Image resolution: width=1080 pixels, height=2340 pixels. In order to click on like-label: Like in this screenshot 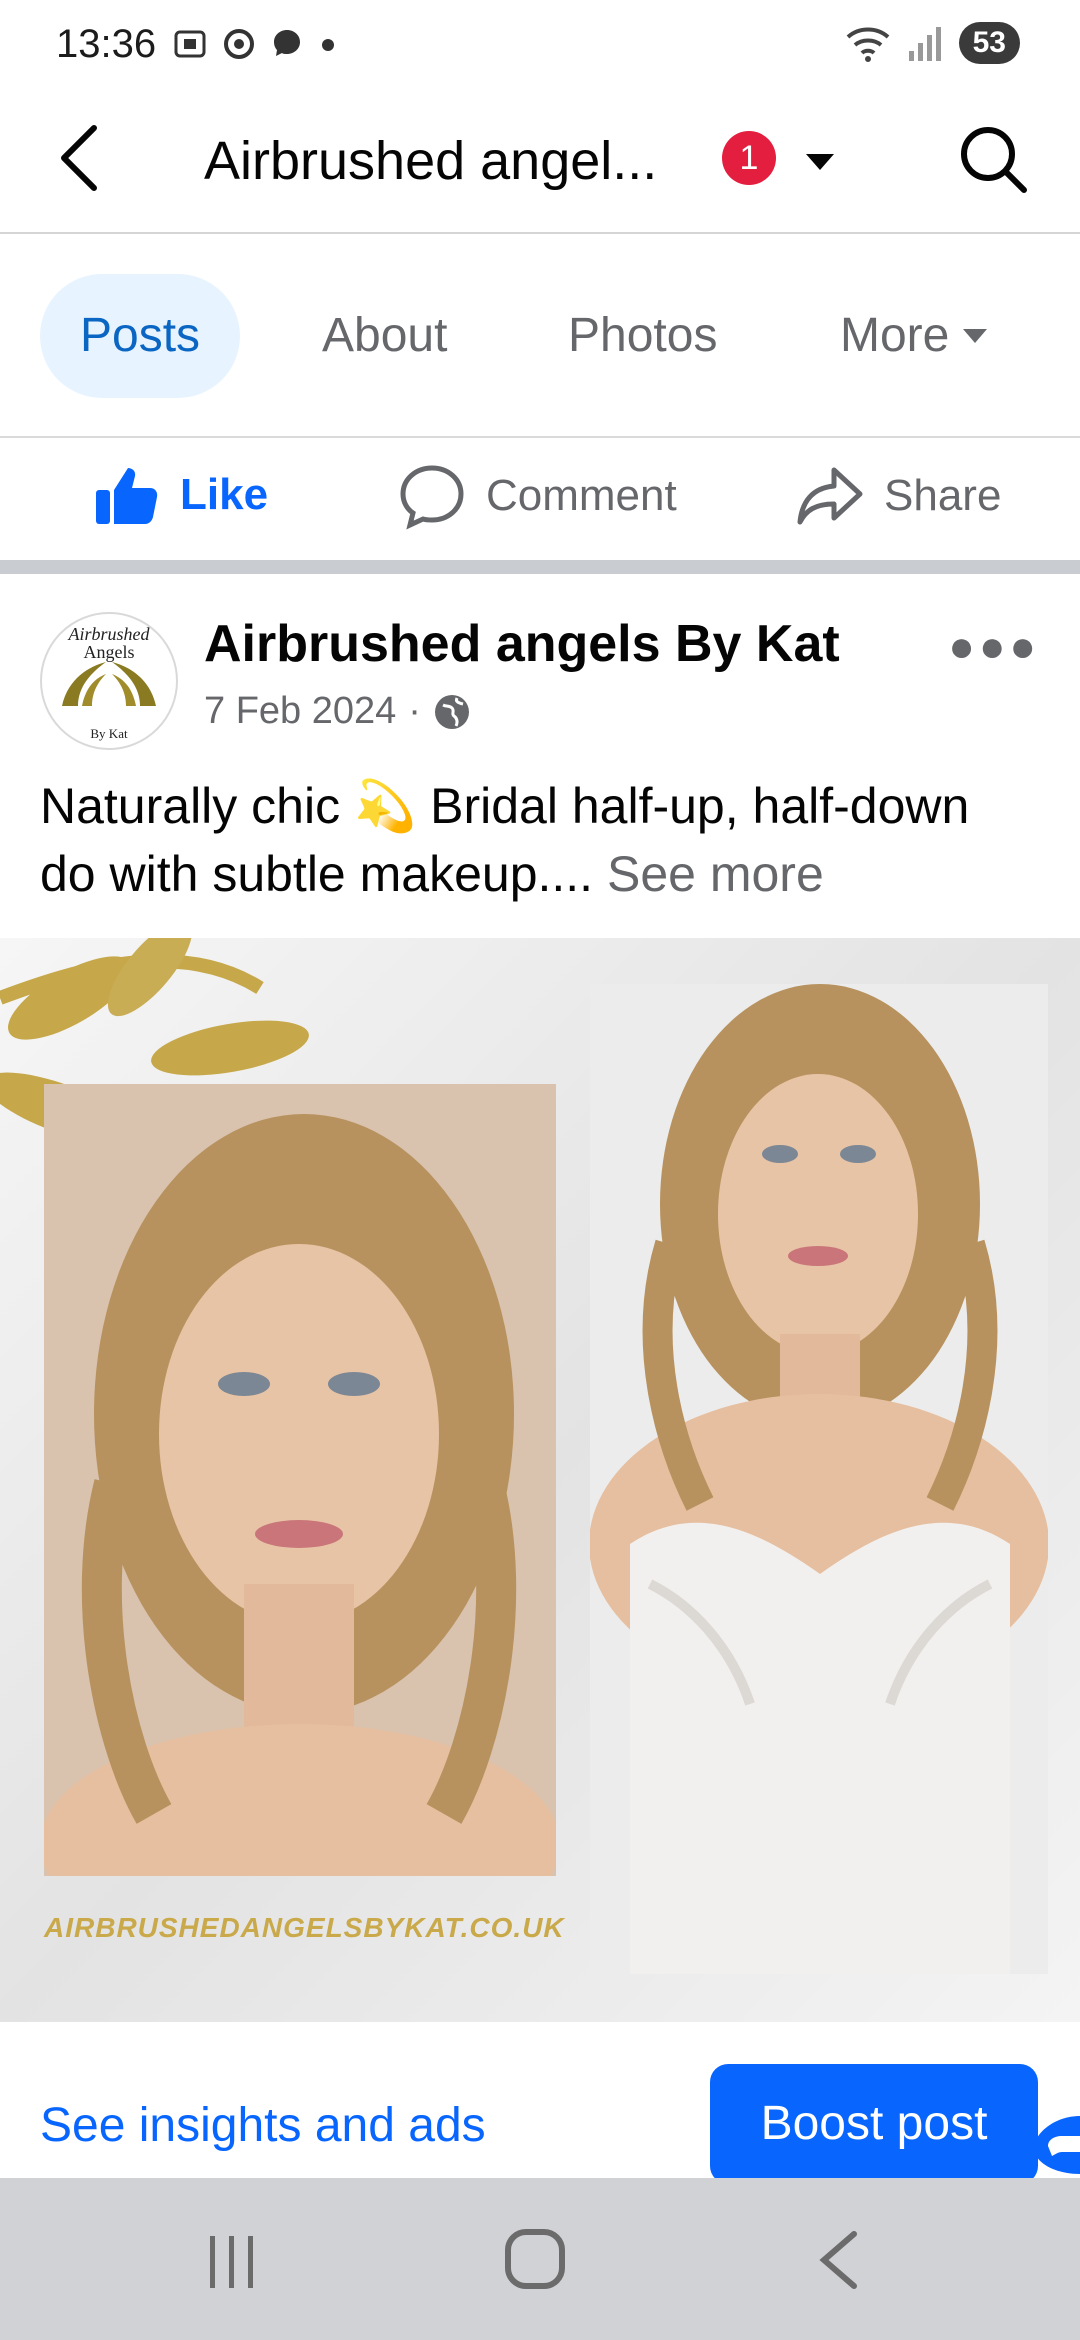, I will do `click(224, 494)`.